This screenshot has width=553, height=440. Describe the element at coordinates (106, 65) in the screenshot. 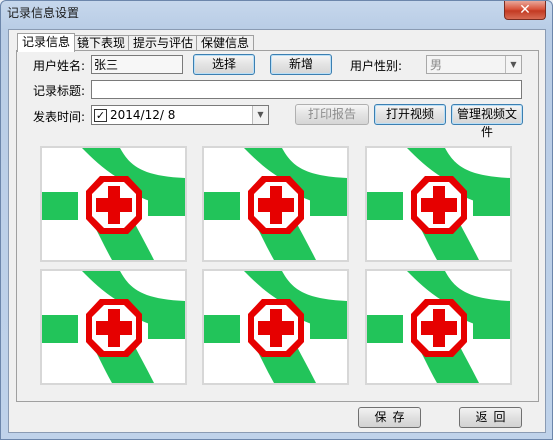

I see `user-name-value: 张三` at that location.